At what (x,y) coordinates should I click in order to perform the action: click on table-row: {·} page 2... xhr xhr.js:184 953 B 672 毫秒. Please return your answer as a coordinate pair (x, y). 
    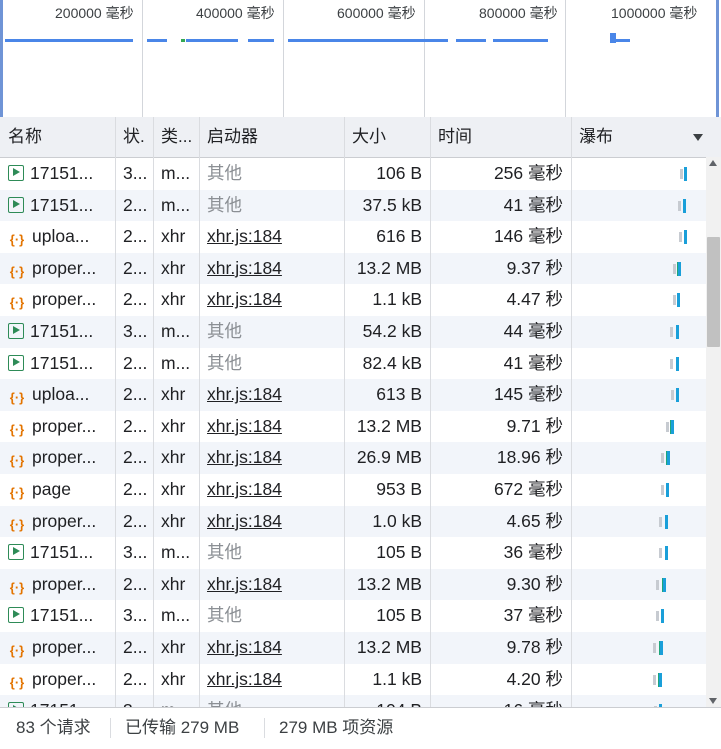
    Looking at the image, I should click on (353, 490).